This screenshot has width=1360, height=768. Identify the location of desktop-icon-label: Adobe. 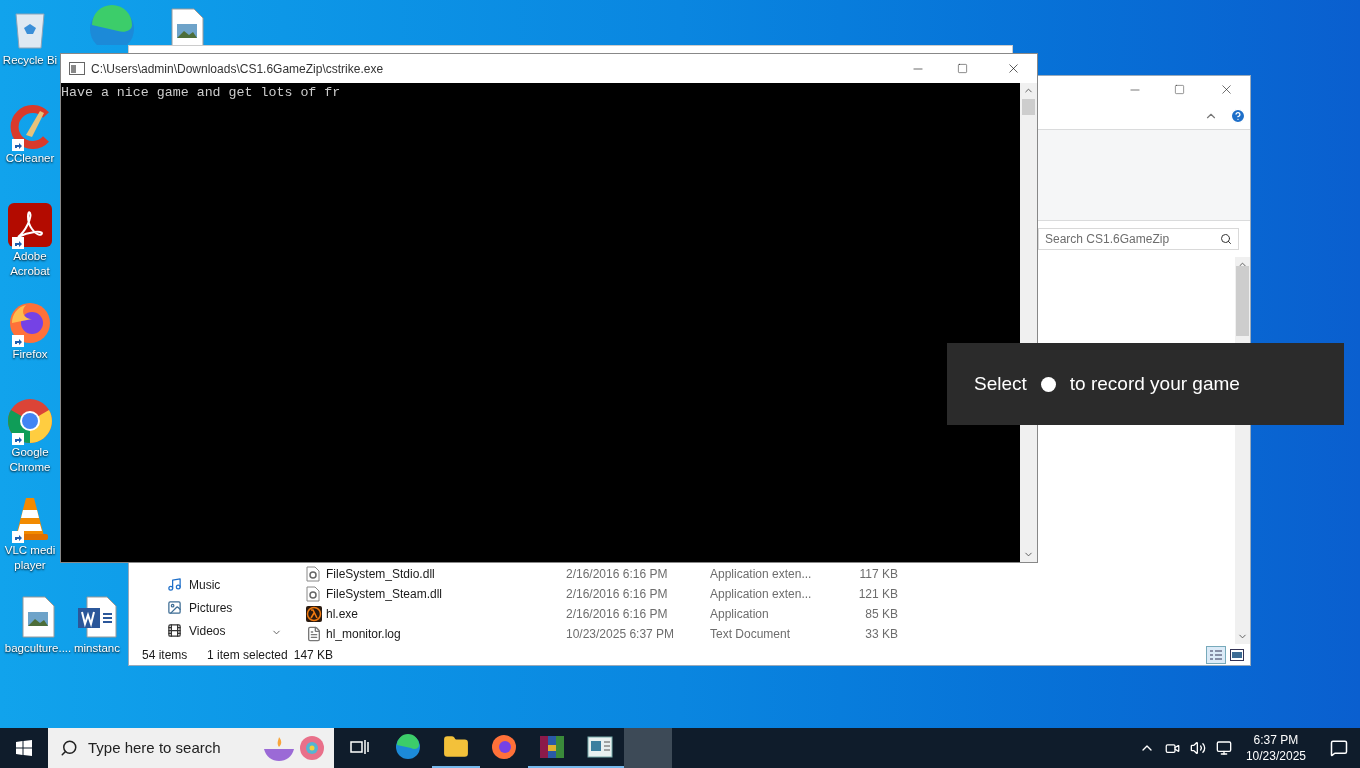
(30, 256).